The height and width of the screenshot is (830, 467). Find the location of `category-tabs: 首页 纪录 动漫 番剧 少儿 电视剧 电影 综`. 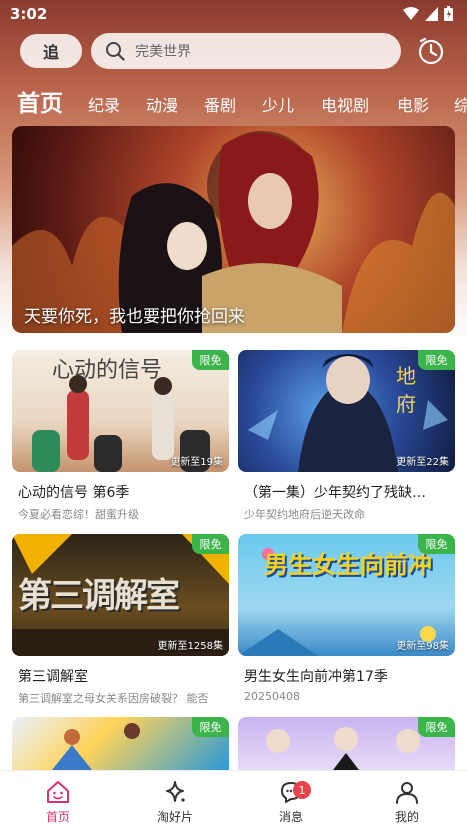

category-tabs: 首页 纪录 动漫 番剧 少儿 电视剧 电影 综 is located at coordinates (233, 102).